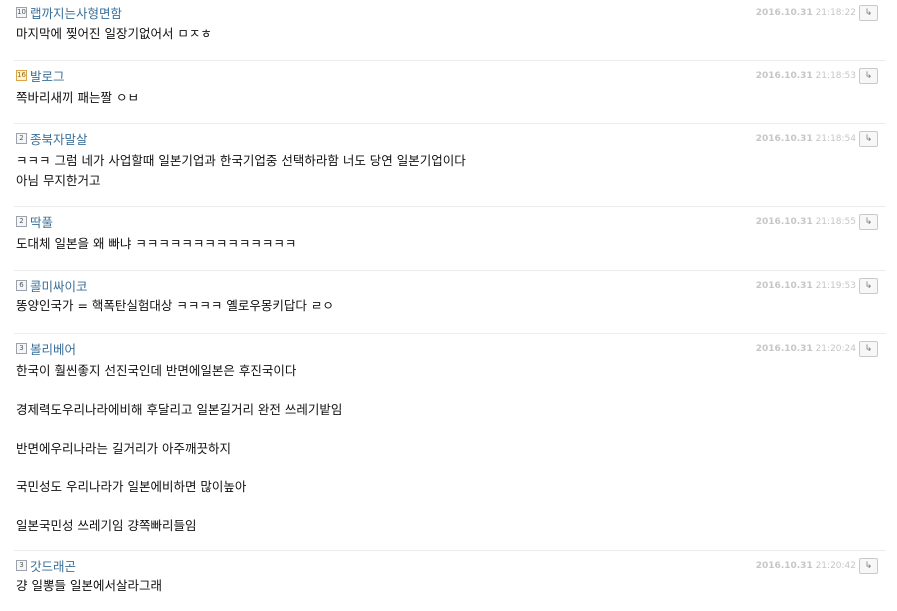 The image size is (897, 611). Describe the element at coordinates (59, 138) in the screenshot. I see `comment-author: 종북자말살` at that location.